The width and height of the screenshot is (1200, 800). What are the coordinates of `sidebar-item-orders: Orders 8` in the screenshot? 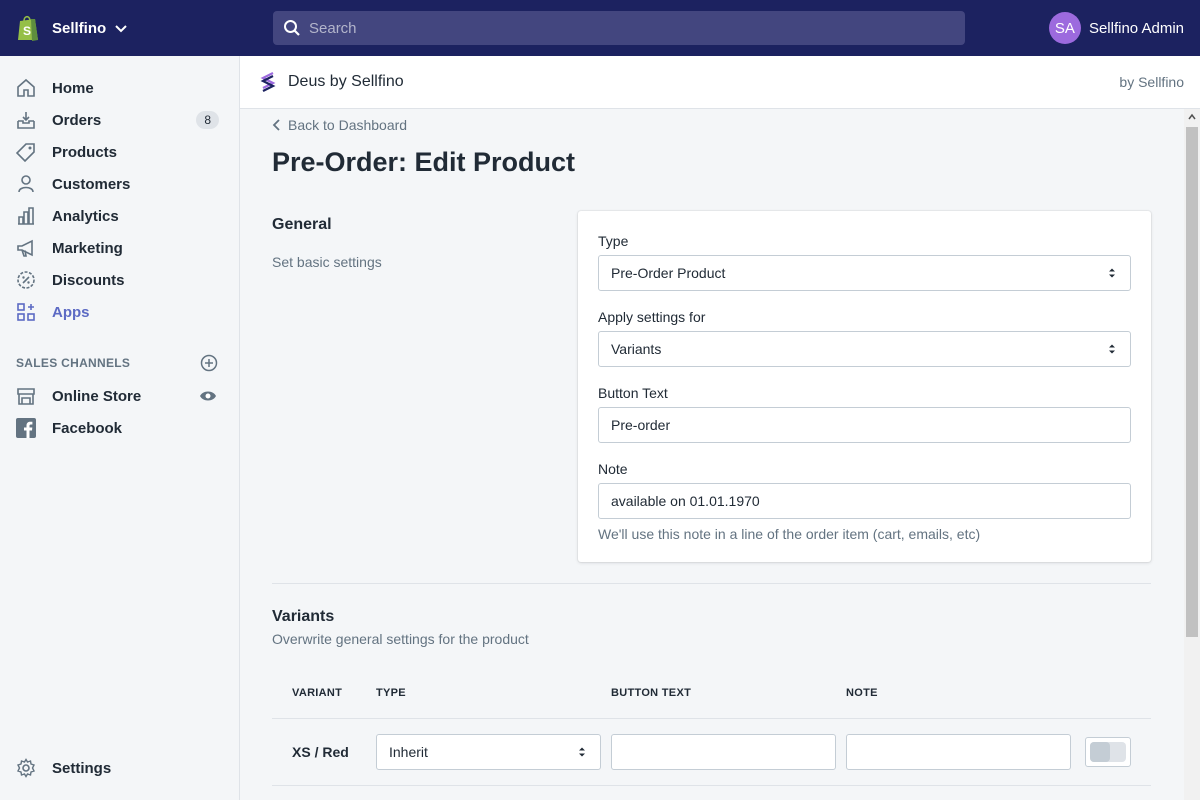 It's located at (119, 120).